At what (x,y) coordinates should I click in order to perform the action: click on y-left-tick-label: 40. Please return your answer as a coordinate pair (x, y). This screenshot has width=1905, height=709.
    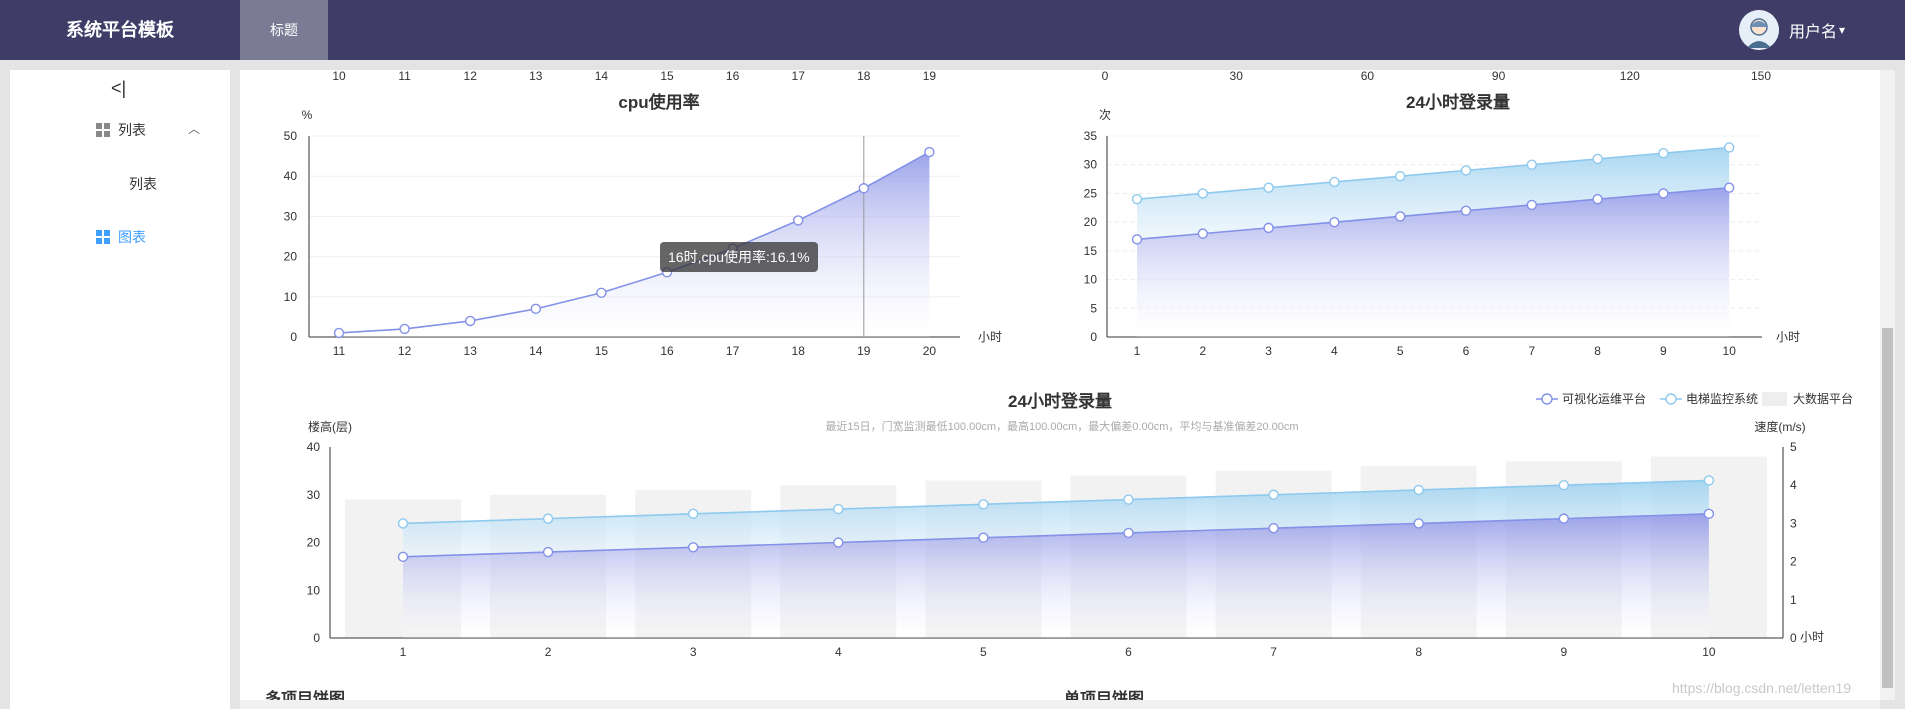
    Looking at the image, I should click on (314, 447).